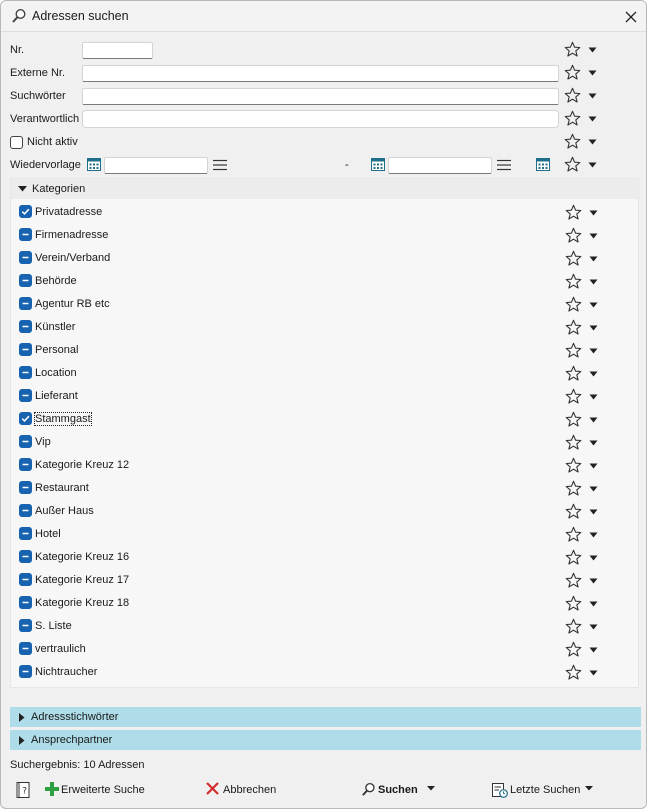 The image size is (647, 809). What do you see at coordinates (82, 465) in the screenshot?
I see `kategorie-label: Kategorie Kreuz 12` at bounding box center [82, 465].